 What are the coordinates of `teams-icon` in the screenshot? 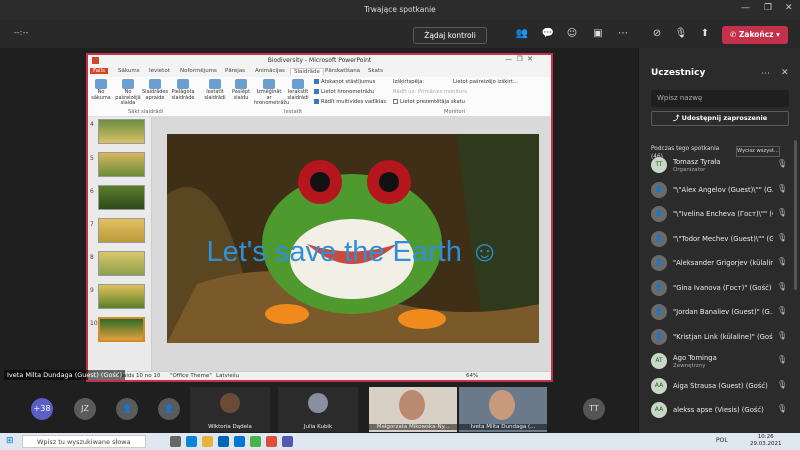 It's located at (287, 441).